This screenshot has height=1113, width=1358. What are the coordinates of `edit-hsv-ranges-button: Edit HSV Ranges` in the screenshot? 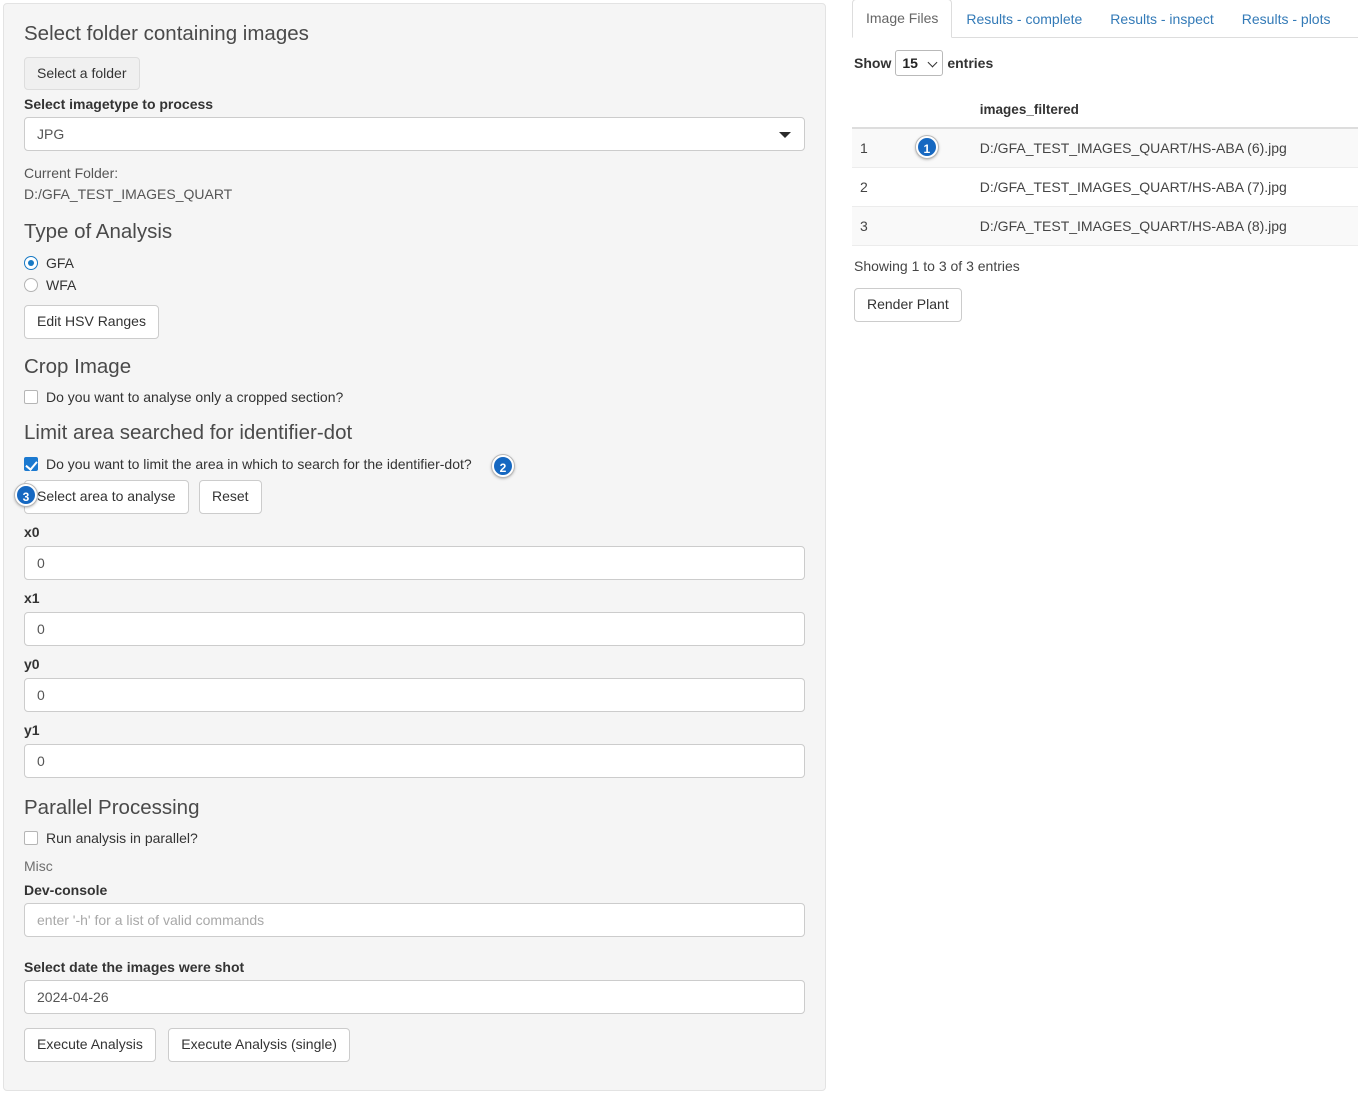 It's located at (91, 321).